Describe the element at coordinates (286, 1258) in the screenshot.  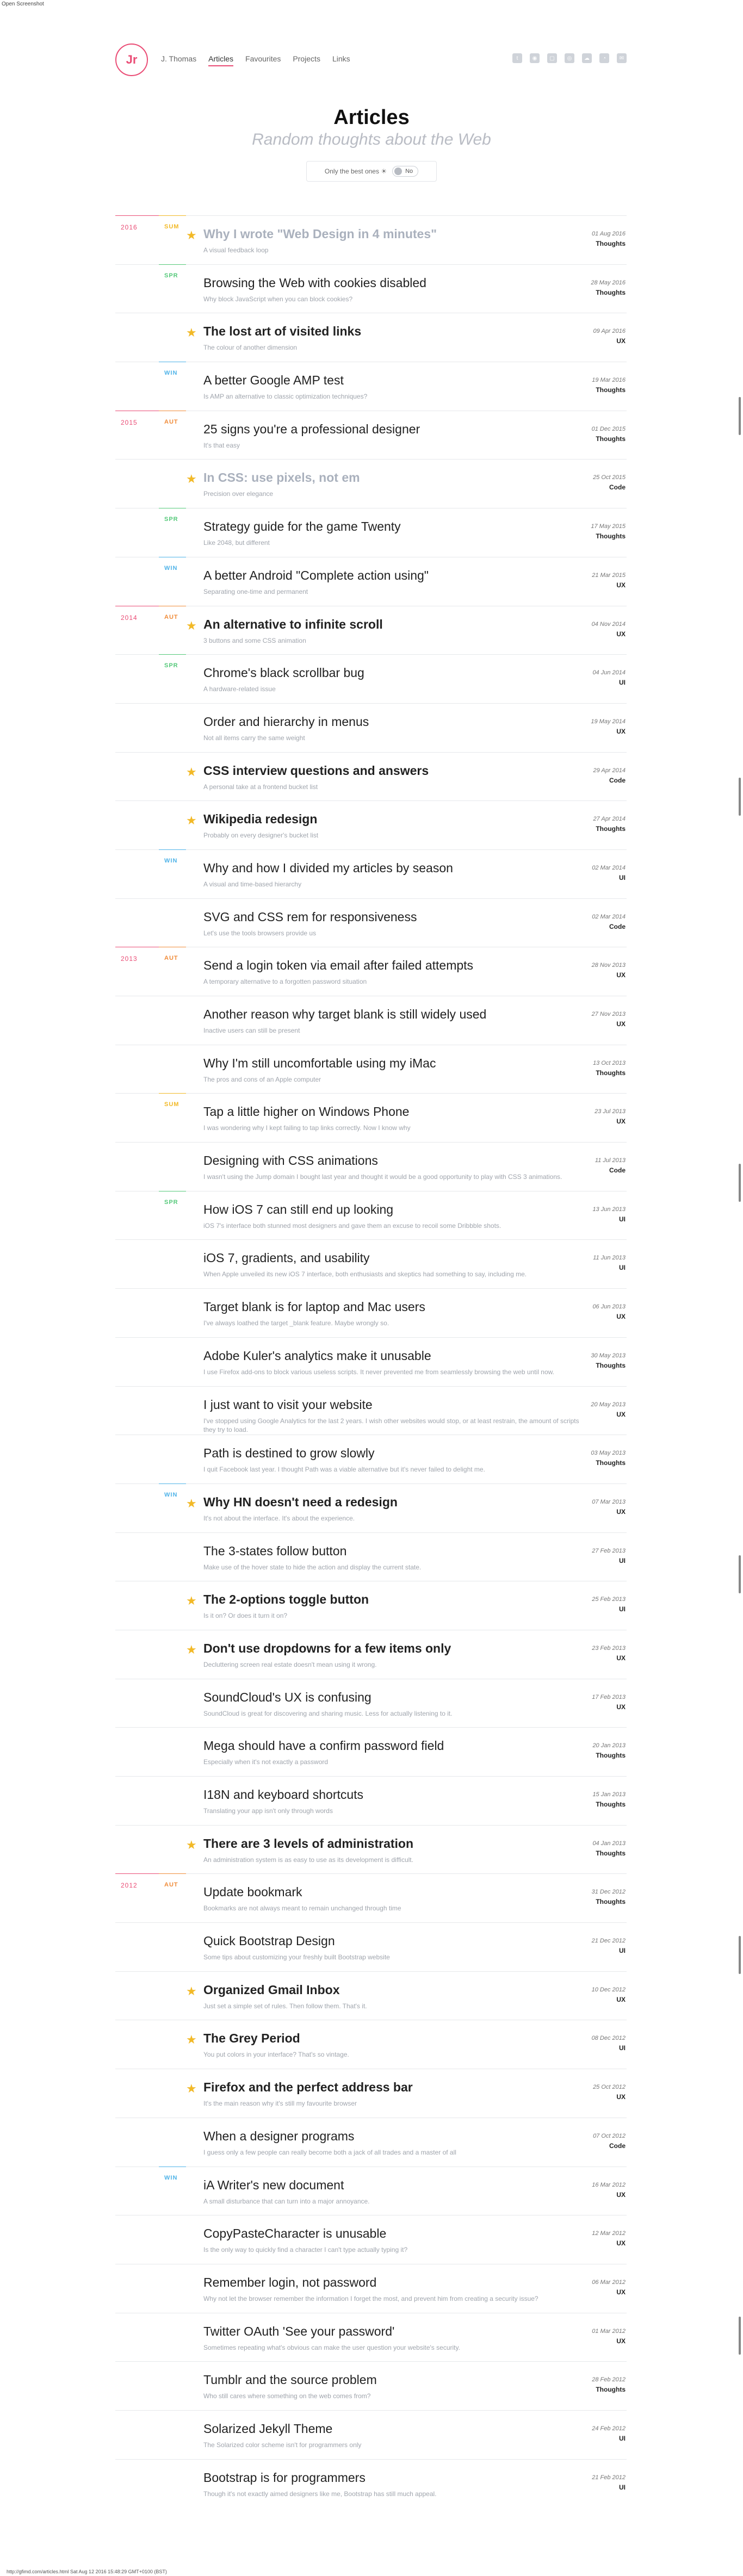
I see `article-title-link: iOS 7, gradients, and usability` at that location.